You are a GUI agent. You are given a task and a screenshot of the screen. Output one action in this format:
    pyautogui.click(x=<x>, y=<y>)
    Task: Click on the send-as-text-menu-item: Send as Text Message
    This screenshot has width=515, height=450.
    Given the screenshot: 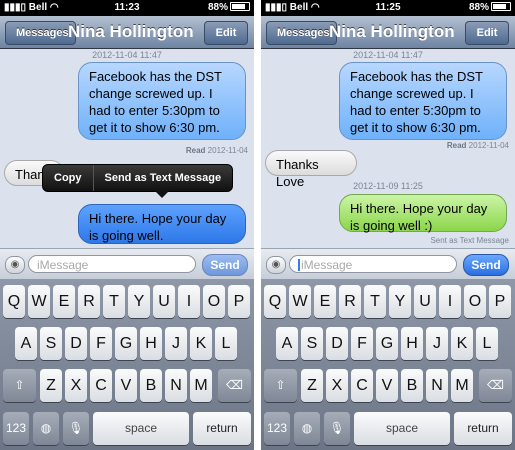 What is the action you would take?
    pyautogui.click(x=163, y=178)
    